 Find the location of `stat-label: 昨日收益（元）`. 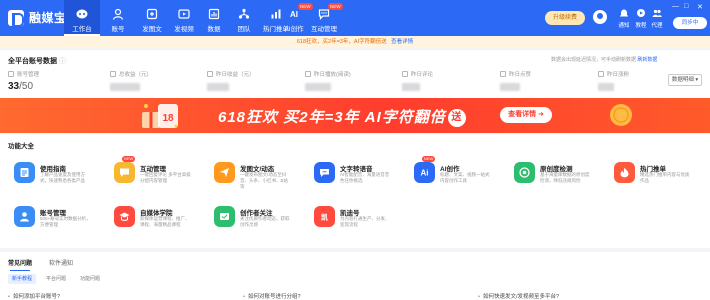

stat-label: 昨日收益（元） is located at coordinates (235, 75).